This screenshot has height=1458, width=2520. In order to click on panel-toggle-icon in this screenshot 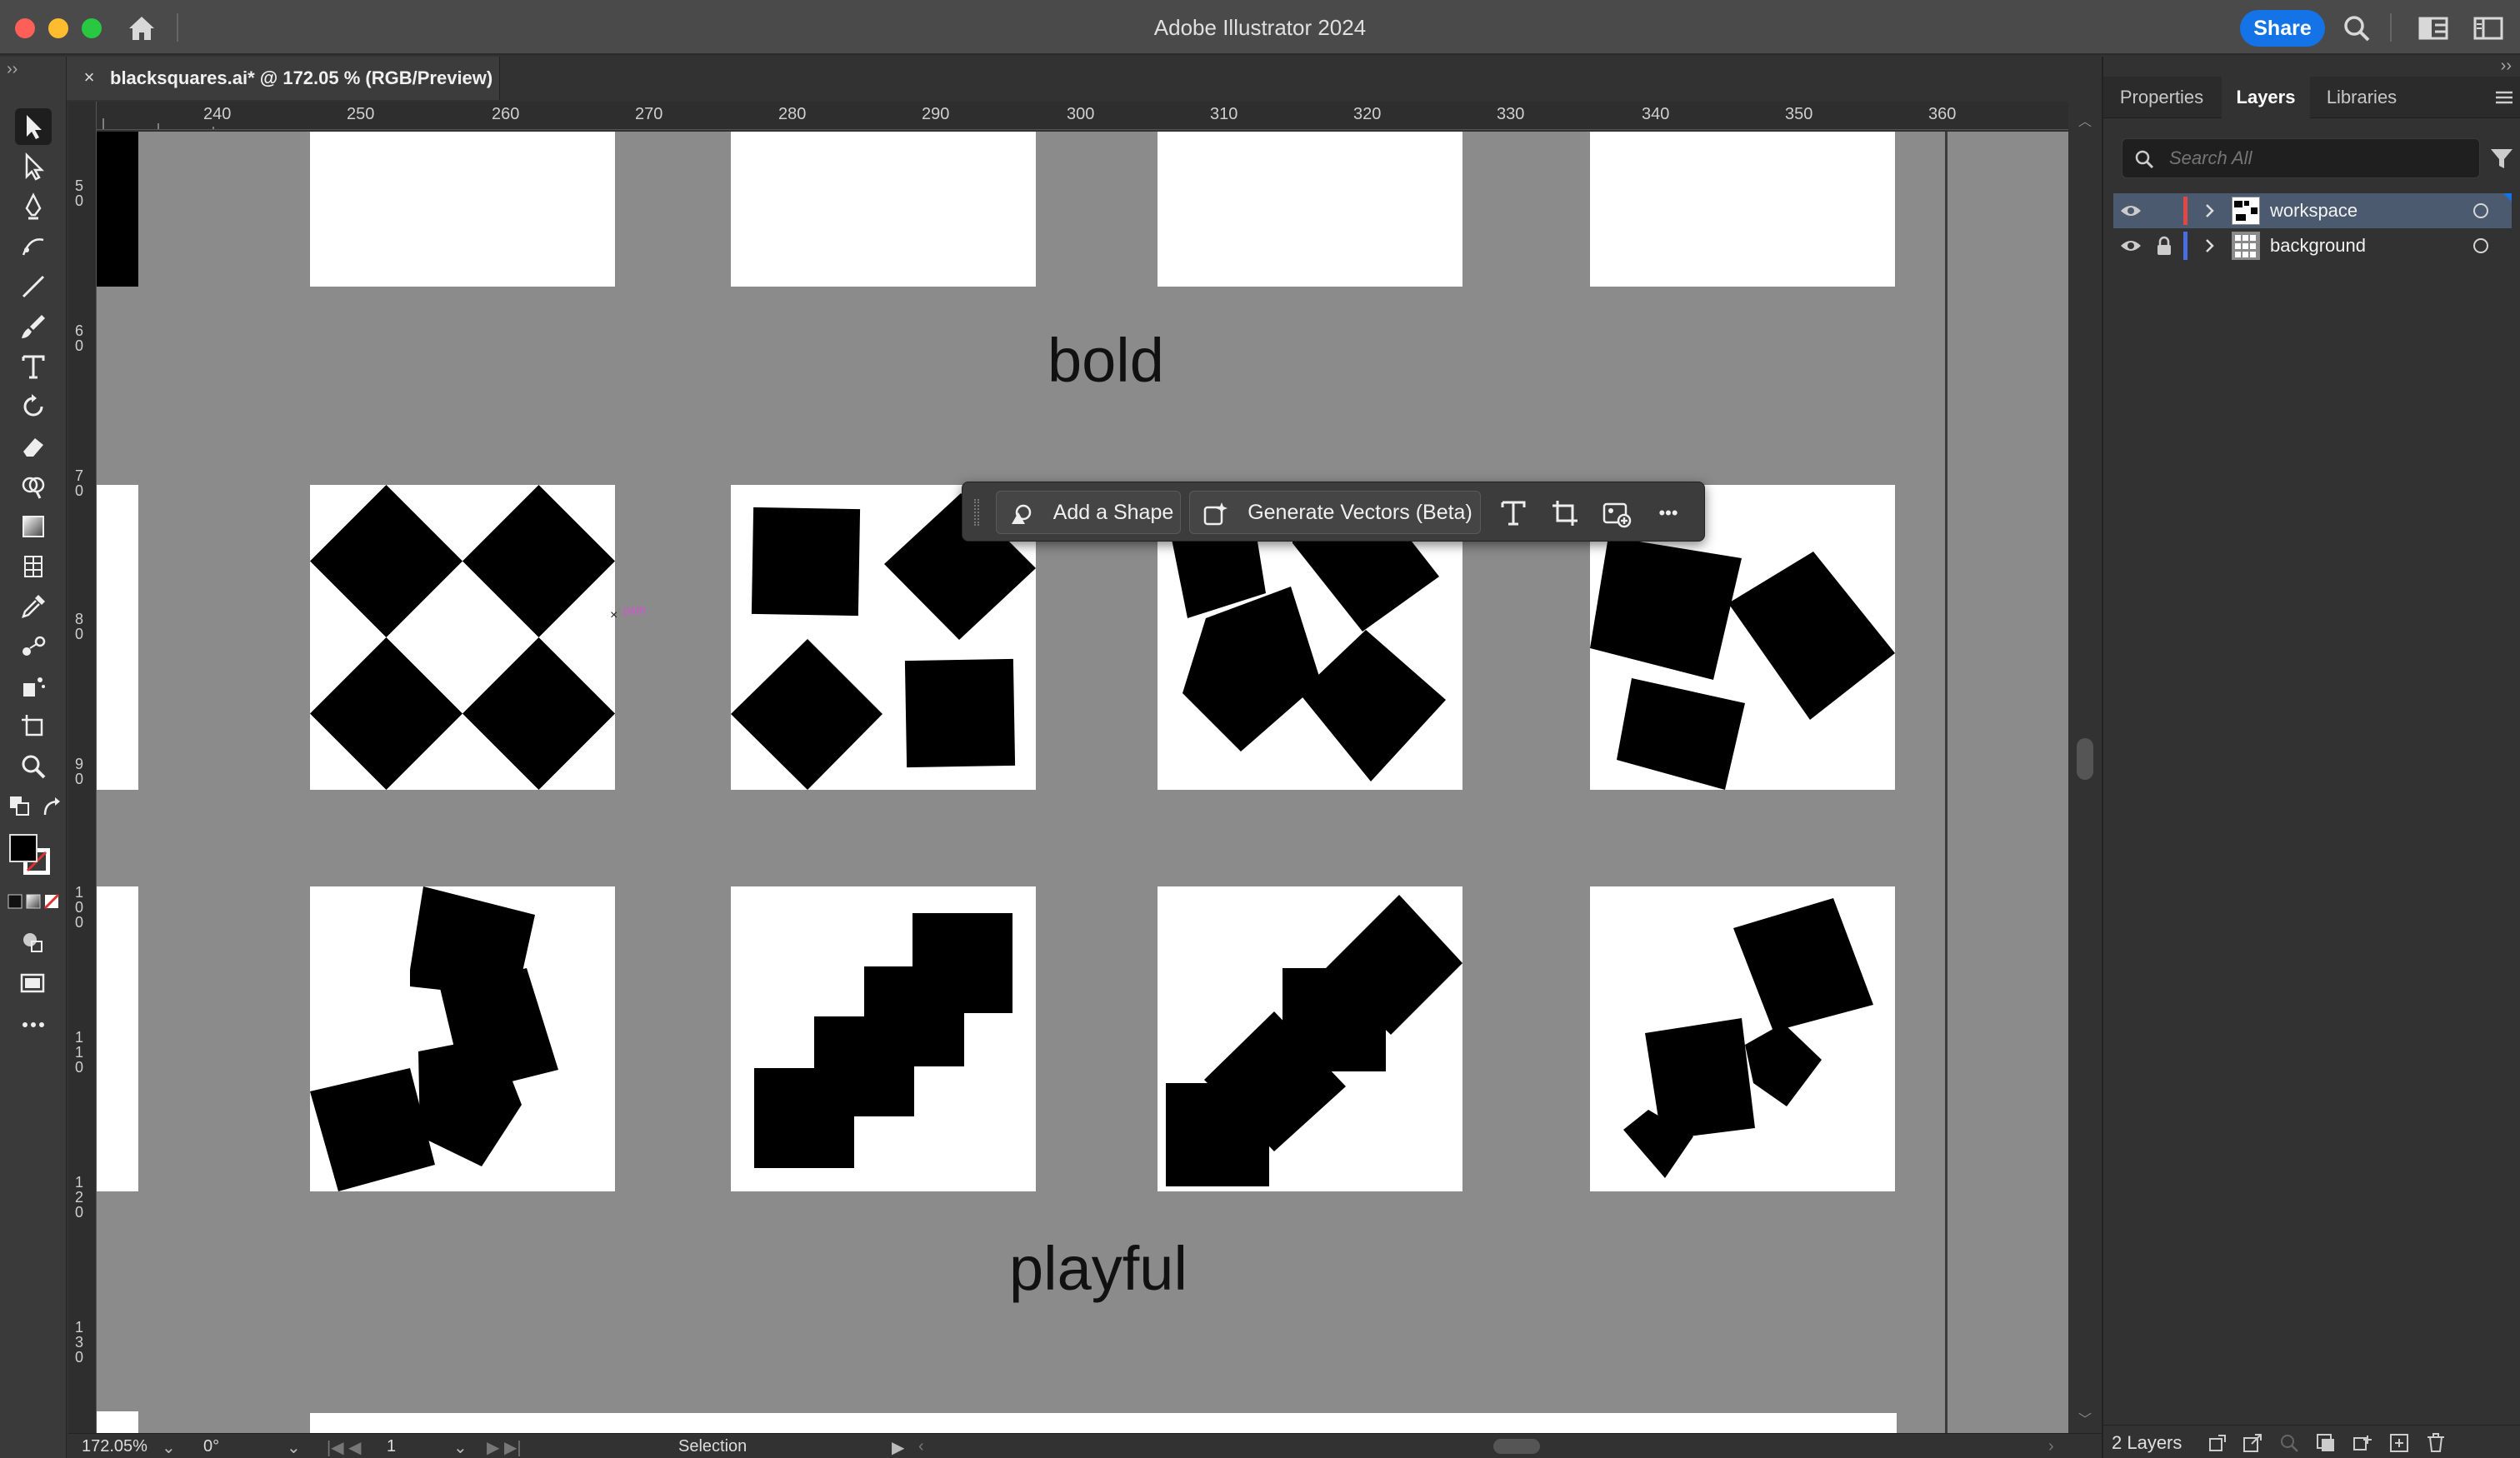, I will do `click(2488, 28)`.